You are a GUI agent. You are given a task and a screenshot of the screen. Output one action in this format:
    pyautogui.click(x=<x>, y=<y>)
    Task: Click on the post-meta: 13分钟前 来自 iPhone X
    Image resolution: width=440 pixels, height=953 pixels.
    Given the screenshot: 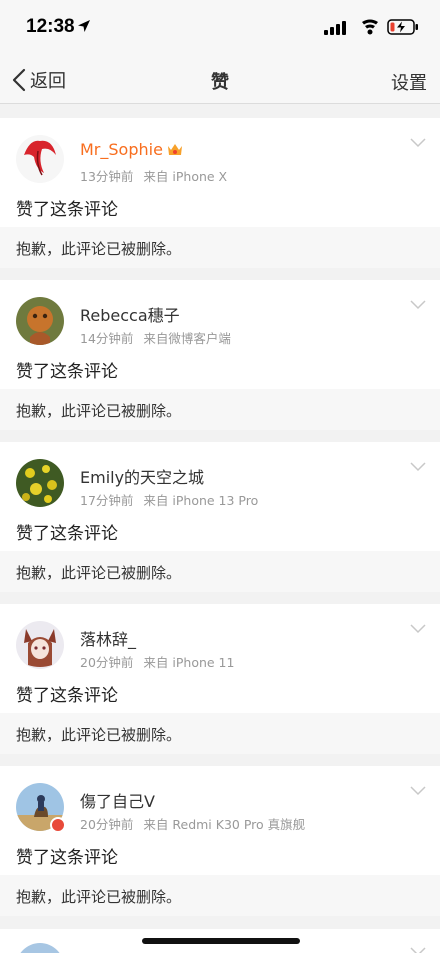 What is the action you would take?
    pyautogui.click(x=153, y=175)
    